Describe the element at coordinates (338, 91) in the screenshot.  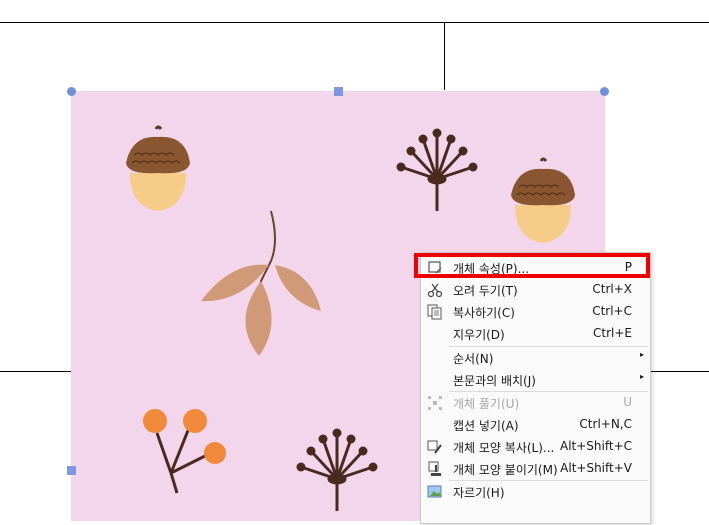
I see `resize-handle-top` at that location.